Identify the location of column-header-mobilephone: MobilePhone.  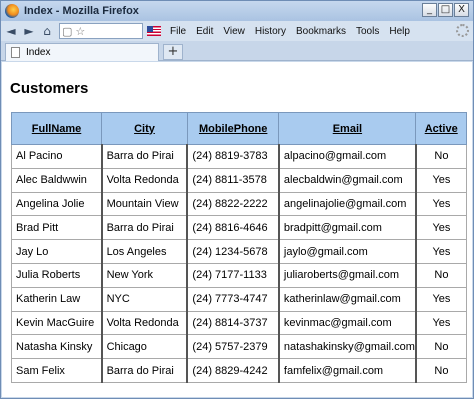
(233, 128).